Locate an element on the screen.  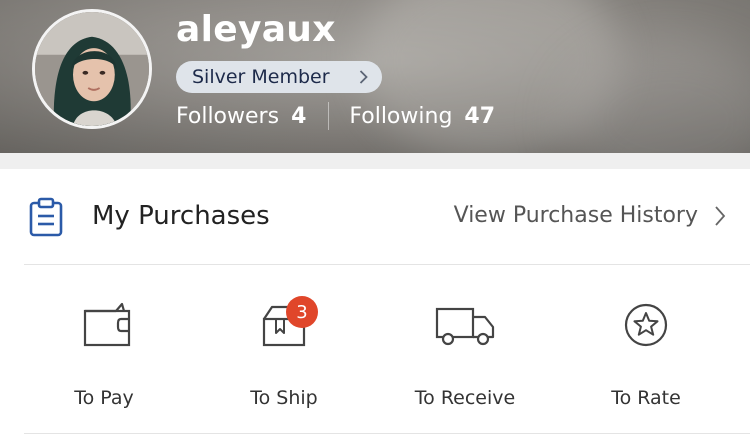
avatar-photo is located at coordinates (92, 69).